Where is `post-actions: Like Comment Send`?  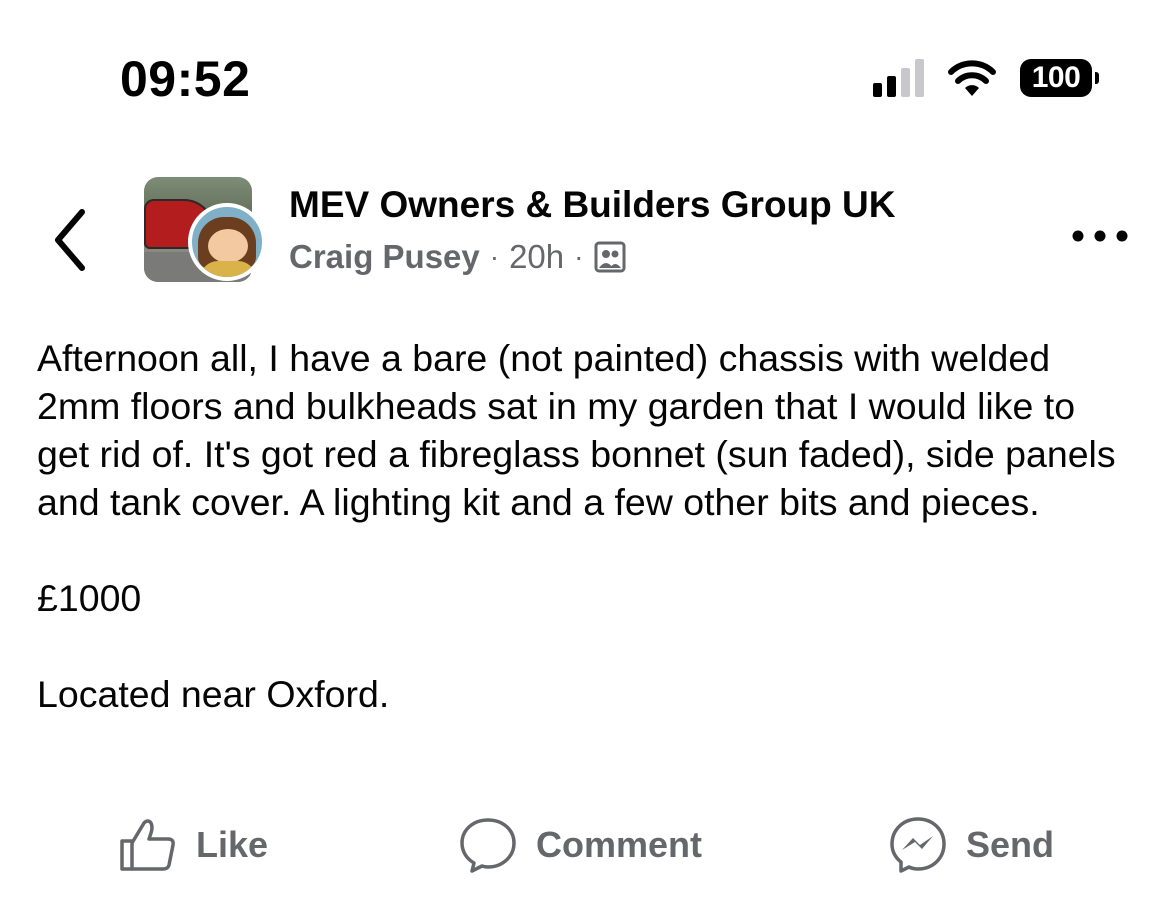 post-actions: Like Comment Send is located at coordinates (585, 845).